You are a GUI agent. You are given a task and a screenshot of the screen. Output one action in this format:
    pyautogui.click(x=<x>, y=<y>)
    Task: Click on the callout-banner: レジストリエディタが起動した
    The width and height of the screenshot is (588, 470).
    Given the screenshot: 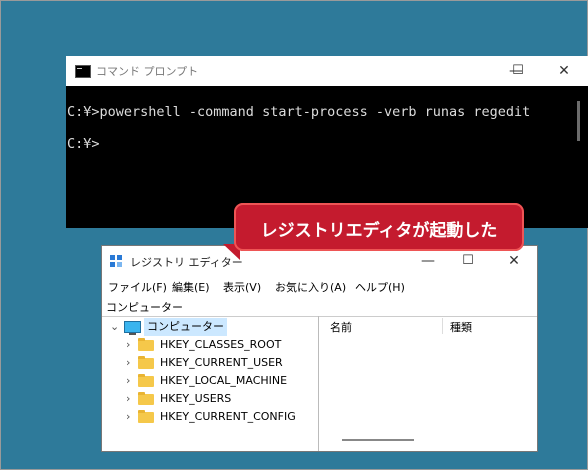 What is the action you would take?
    pyautogui.click(x=379, y=227)
    